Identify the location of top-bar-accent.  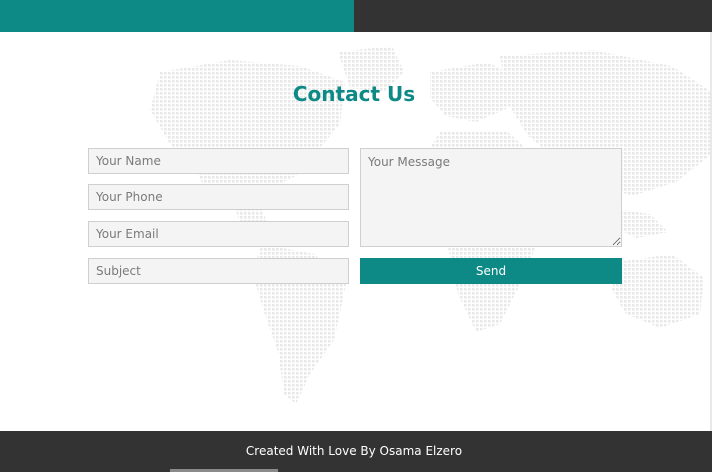
(177, 16).